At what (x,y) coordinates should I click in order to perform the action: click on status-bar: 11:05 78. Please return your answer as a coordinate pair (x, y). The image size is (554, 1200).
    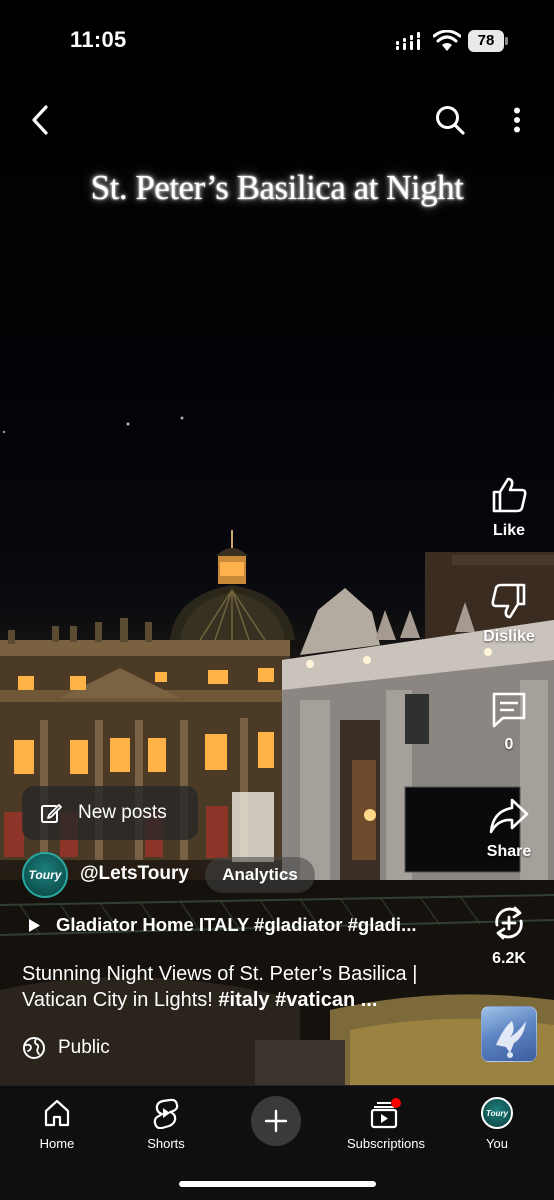
    Looking at the image, I should click on (277, 42).